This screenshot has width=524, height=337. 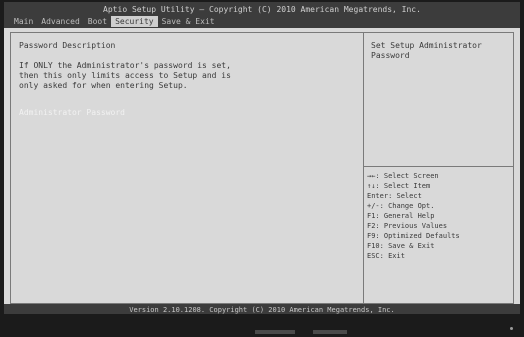 What do you see at coordinates (67, 45) in the screenshot?
I see `section-title: Password Description` at bounding box center [67, 45].